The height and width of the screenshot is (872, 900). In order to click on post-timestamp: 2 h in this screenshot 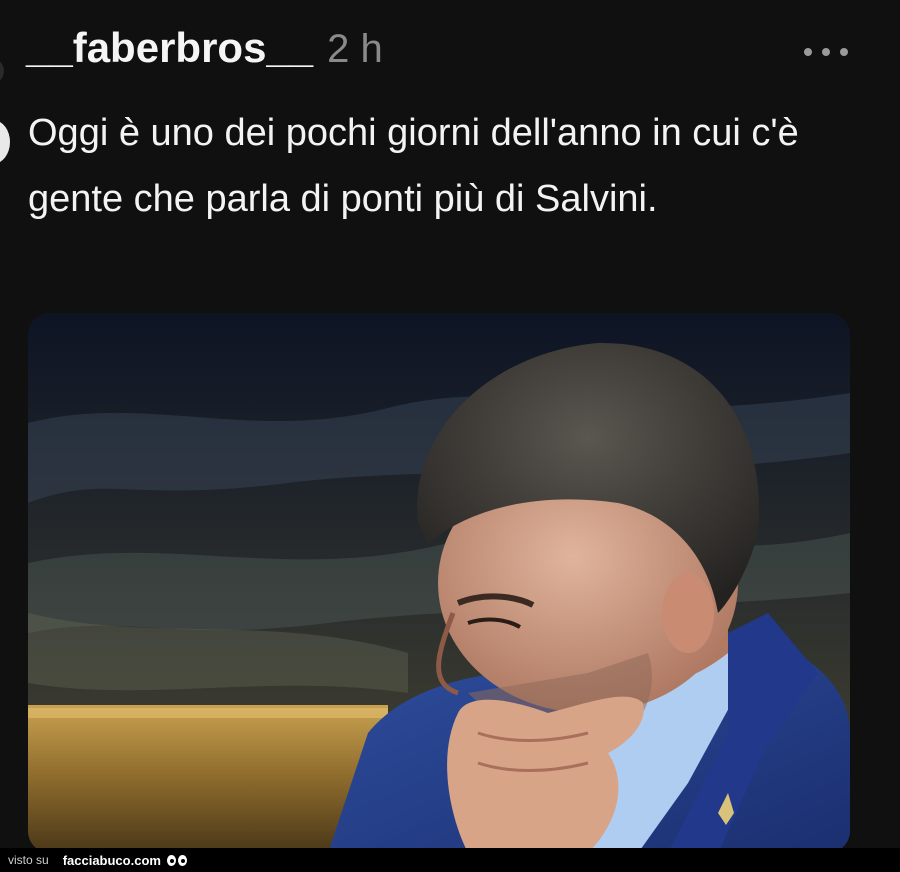, I will do `click(355, 49)`.